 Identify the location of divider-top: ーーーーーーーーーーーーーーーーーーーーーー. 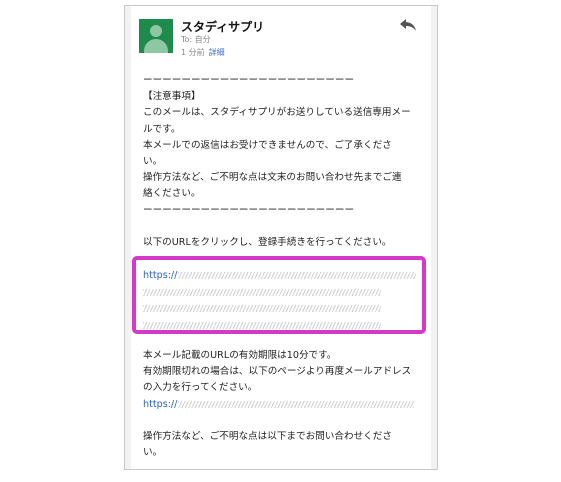
(249, 80).